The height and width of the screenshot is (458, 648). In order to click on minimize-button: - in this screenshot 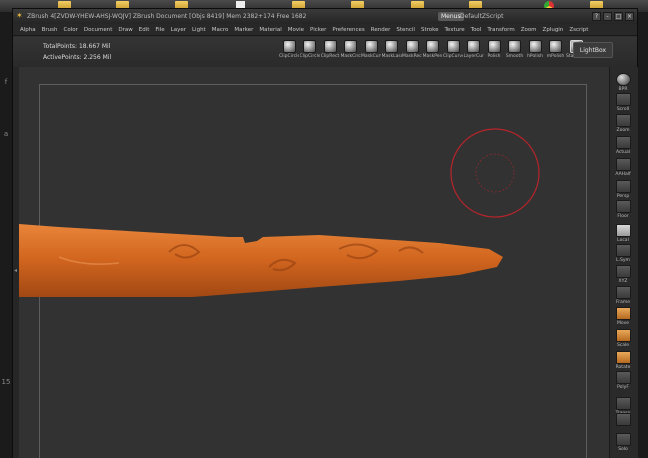, I will do `click(607, 16)`.